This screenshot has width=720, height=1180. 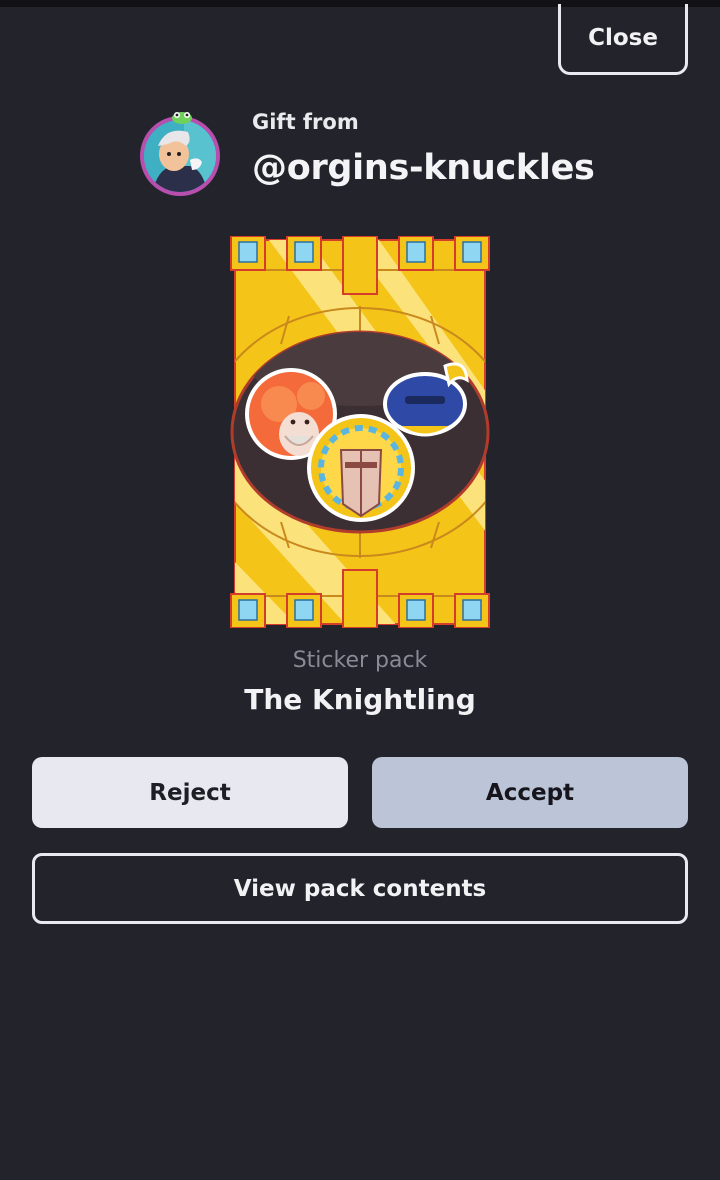 I want to click on gift-sender-username: @orgins-knuckles, so click(x=423, y=168).